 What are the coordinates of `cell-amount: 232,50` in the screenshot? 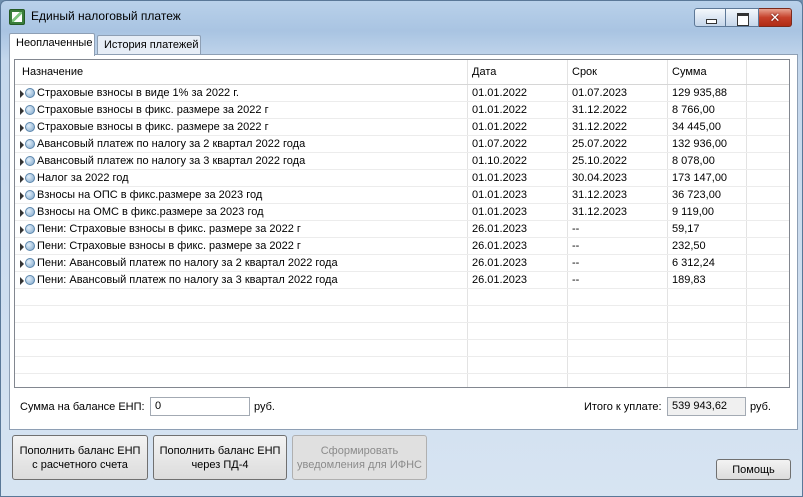 It's located at (689, 246).